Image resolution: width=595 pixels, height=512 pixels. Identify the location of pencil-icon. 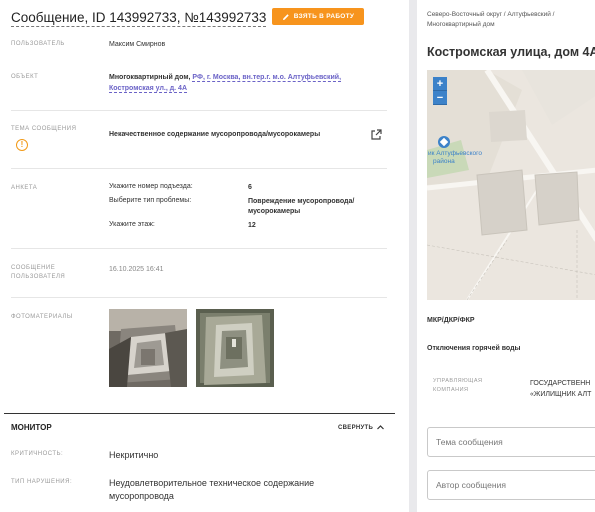
(285, 16).